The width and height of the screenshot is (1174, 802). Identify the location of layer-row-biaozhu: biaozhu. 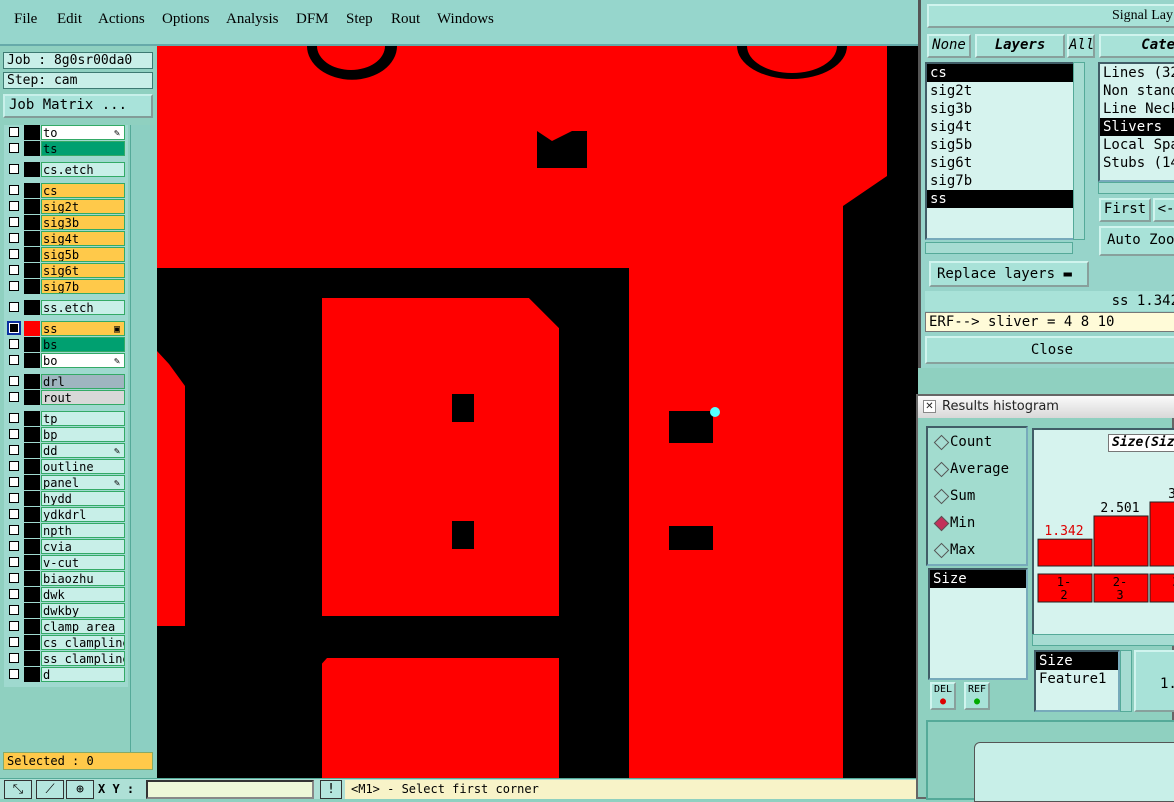
(66, 578).